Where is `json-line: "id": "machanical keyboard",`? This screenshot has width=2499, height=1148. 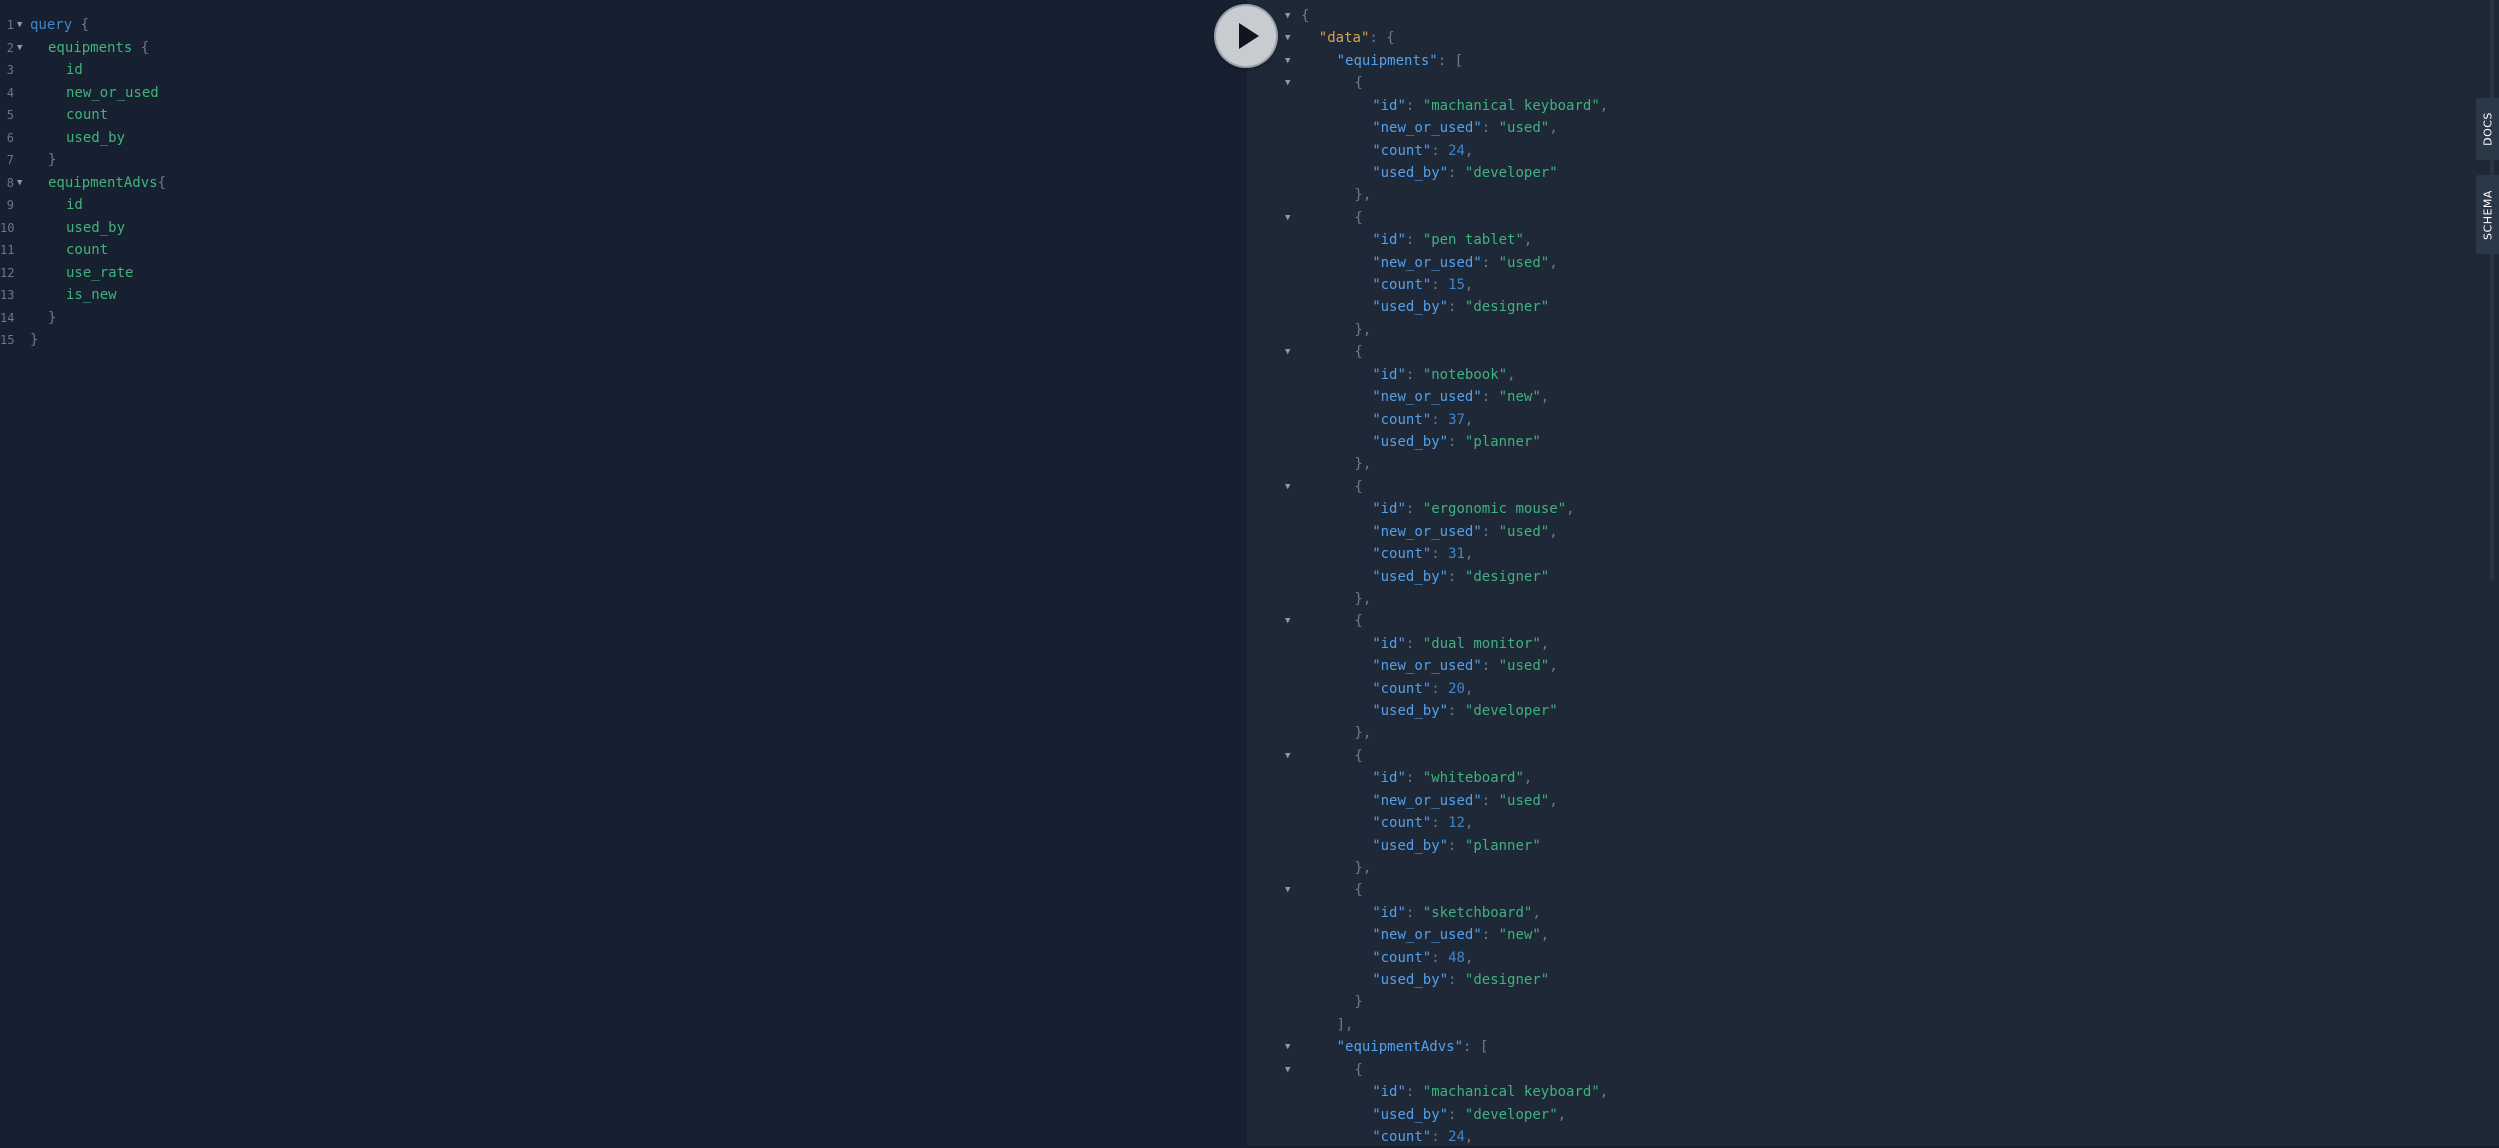
json-line: "id": "machanical keyboard", is located at coordinates (1490, 1092).